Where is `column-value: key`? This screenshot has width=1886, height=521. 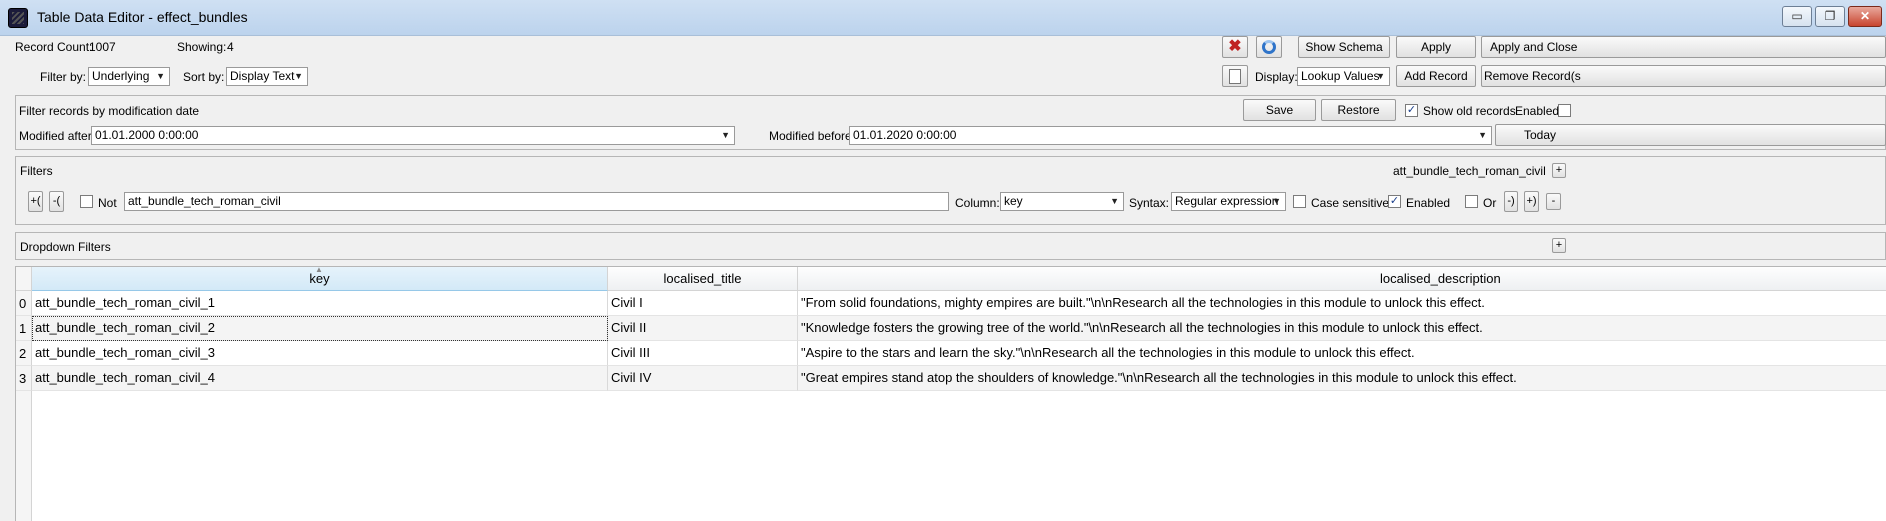 column-value: key is located at coordinates (1013, 201).